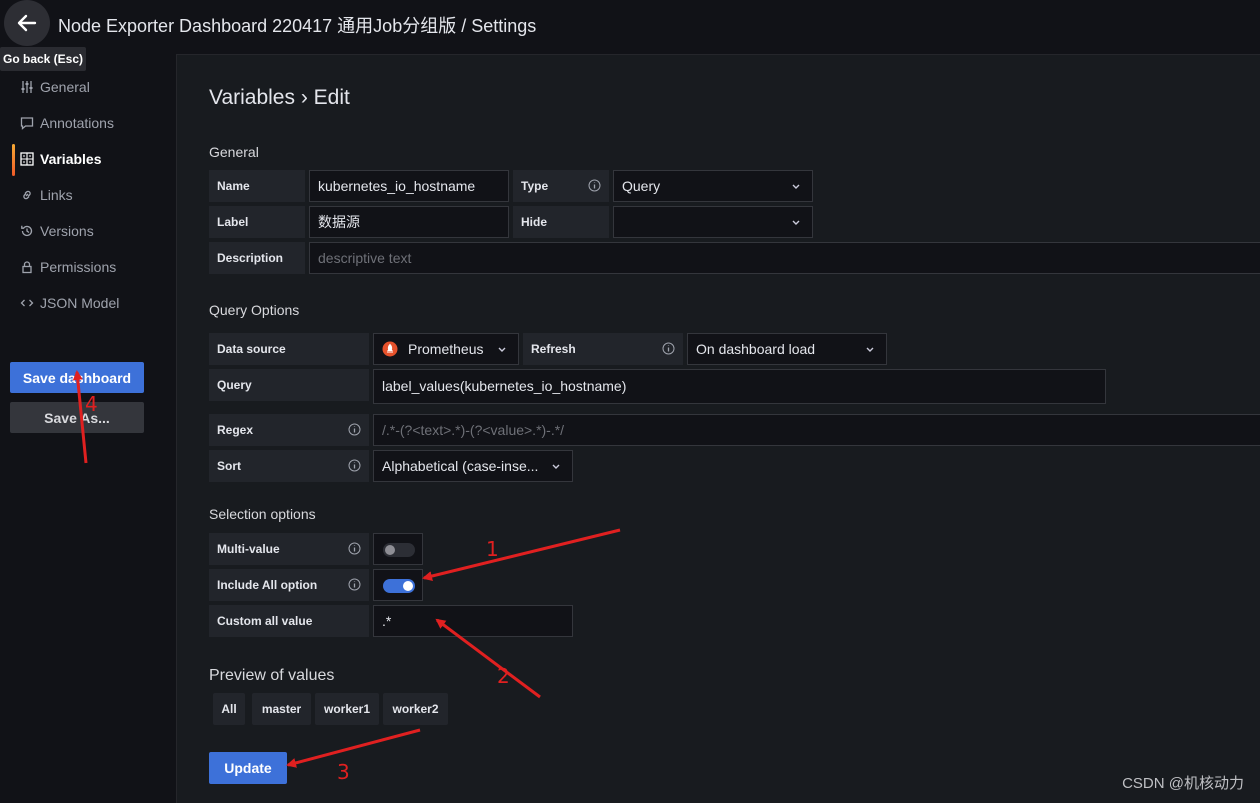 The image size is (1260, 803). Describe the element at coordinates (343, 772) in the screenshot. I see `annotation-number-3: 3` at that location.